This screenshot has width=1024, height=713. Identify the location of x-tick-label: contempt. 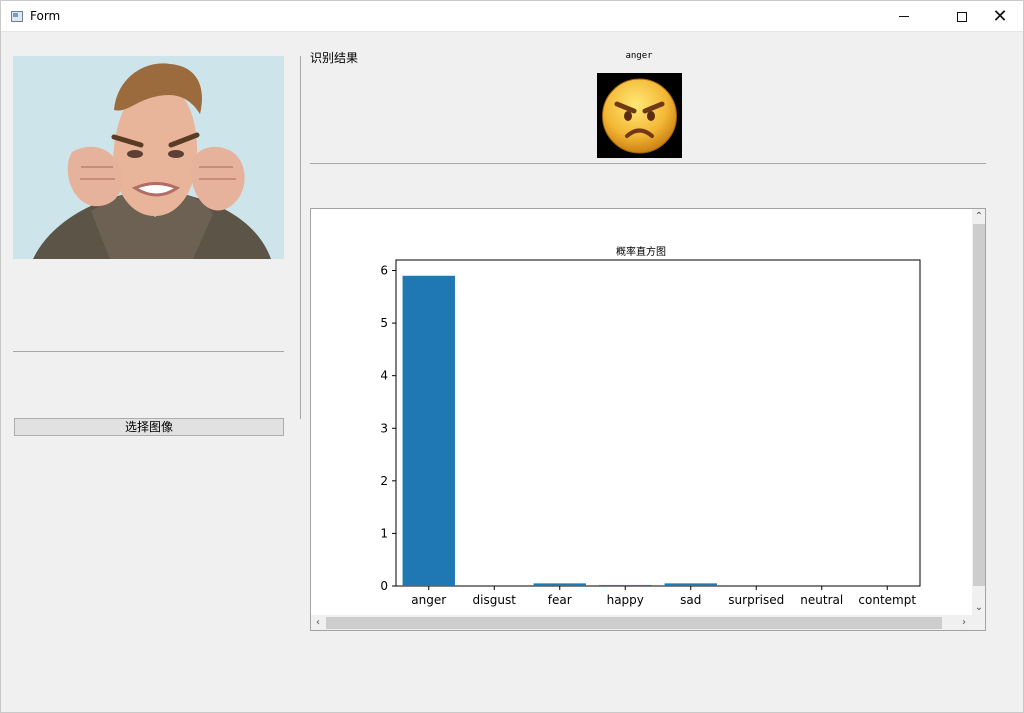
(887, 600).